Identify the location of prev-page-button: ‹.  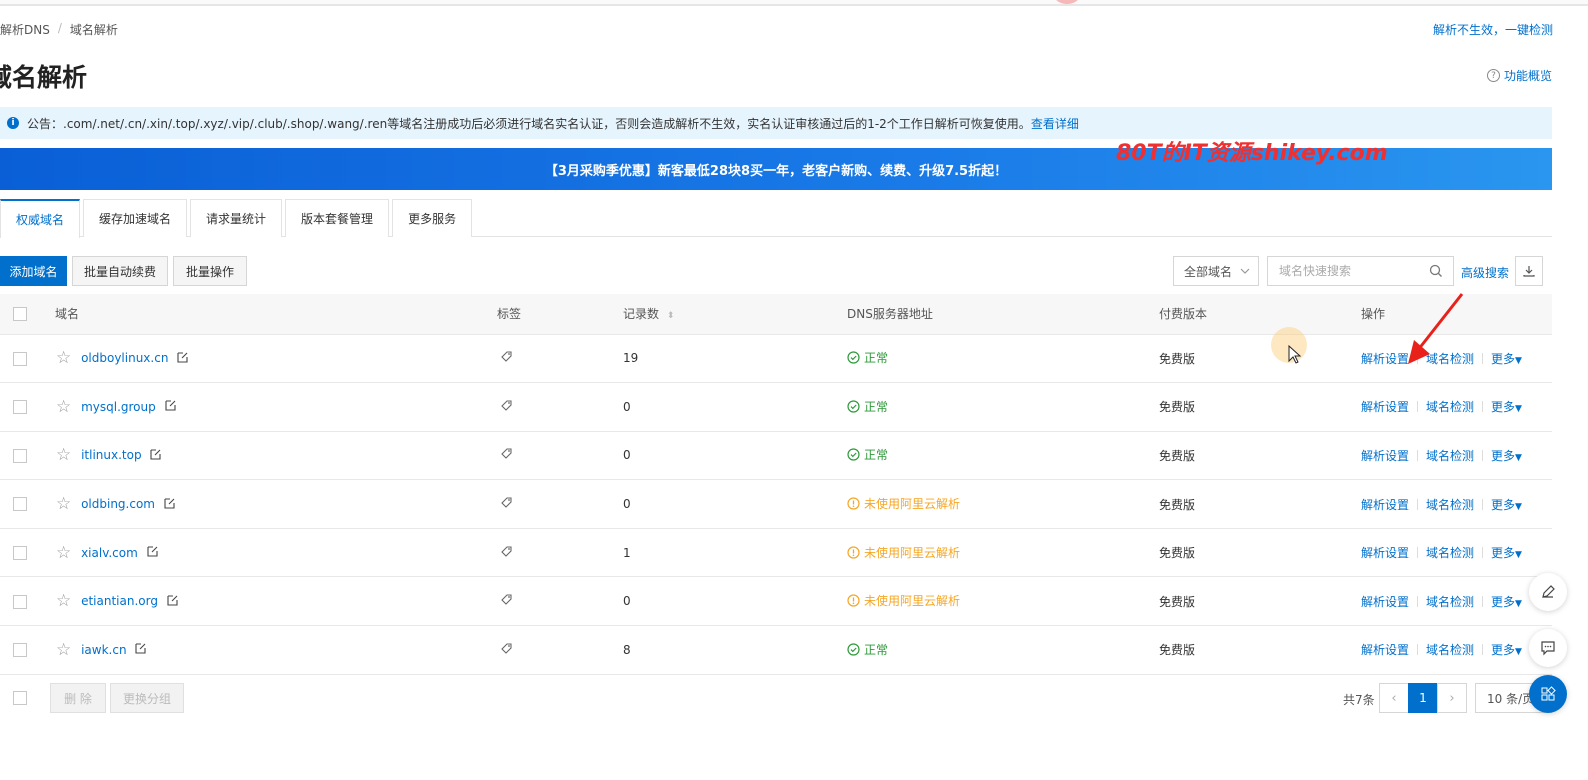
(1394, 698).